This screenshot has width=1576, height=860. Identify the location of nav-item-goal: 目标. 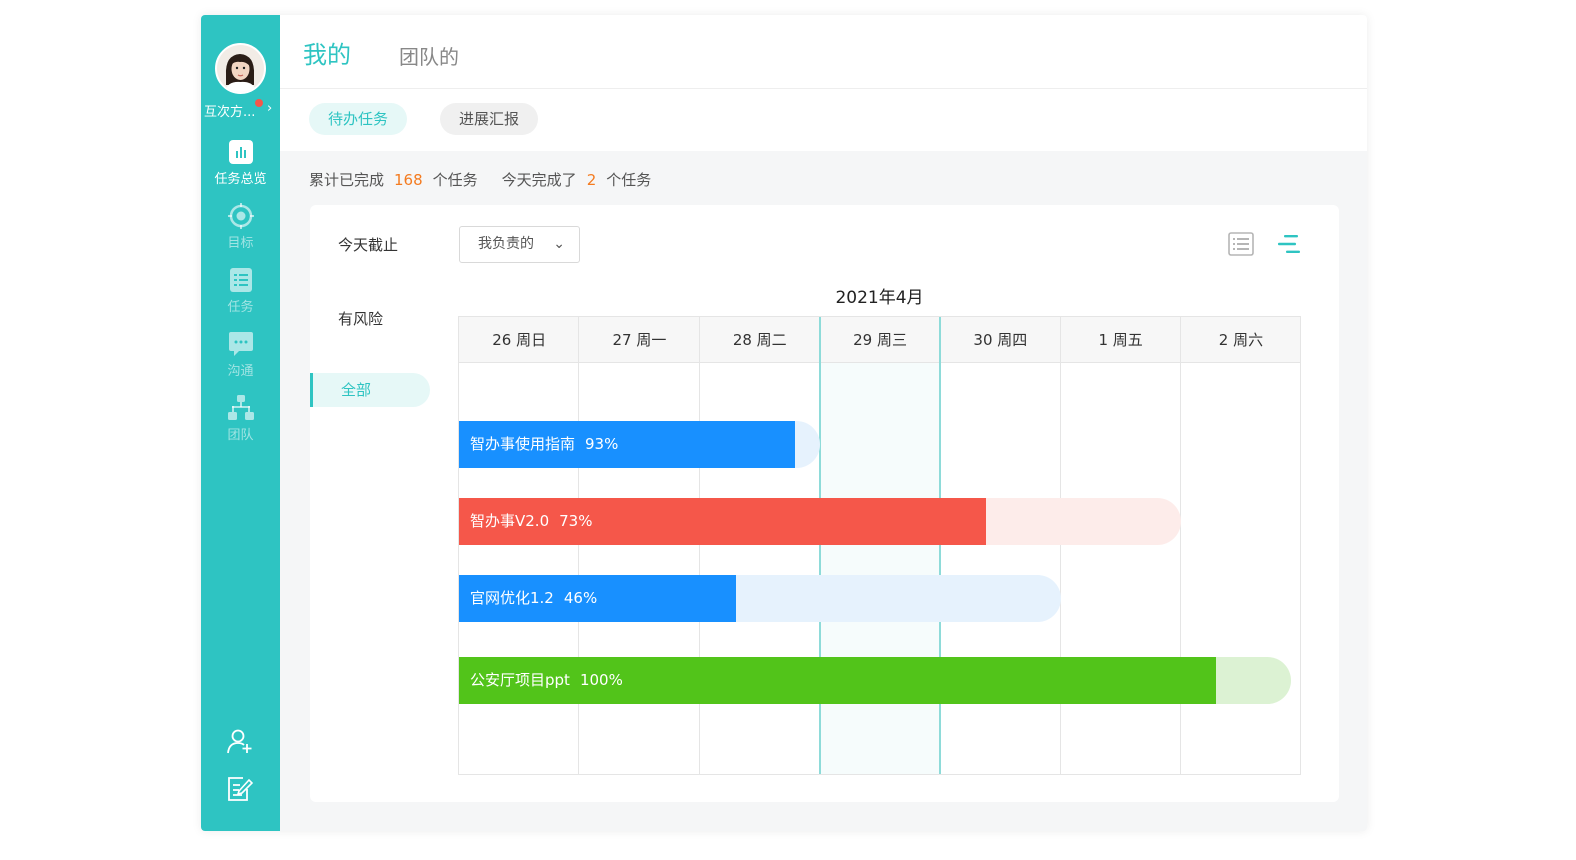
(240, 227).